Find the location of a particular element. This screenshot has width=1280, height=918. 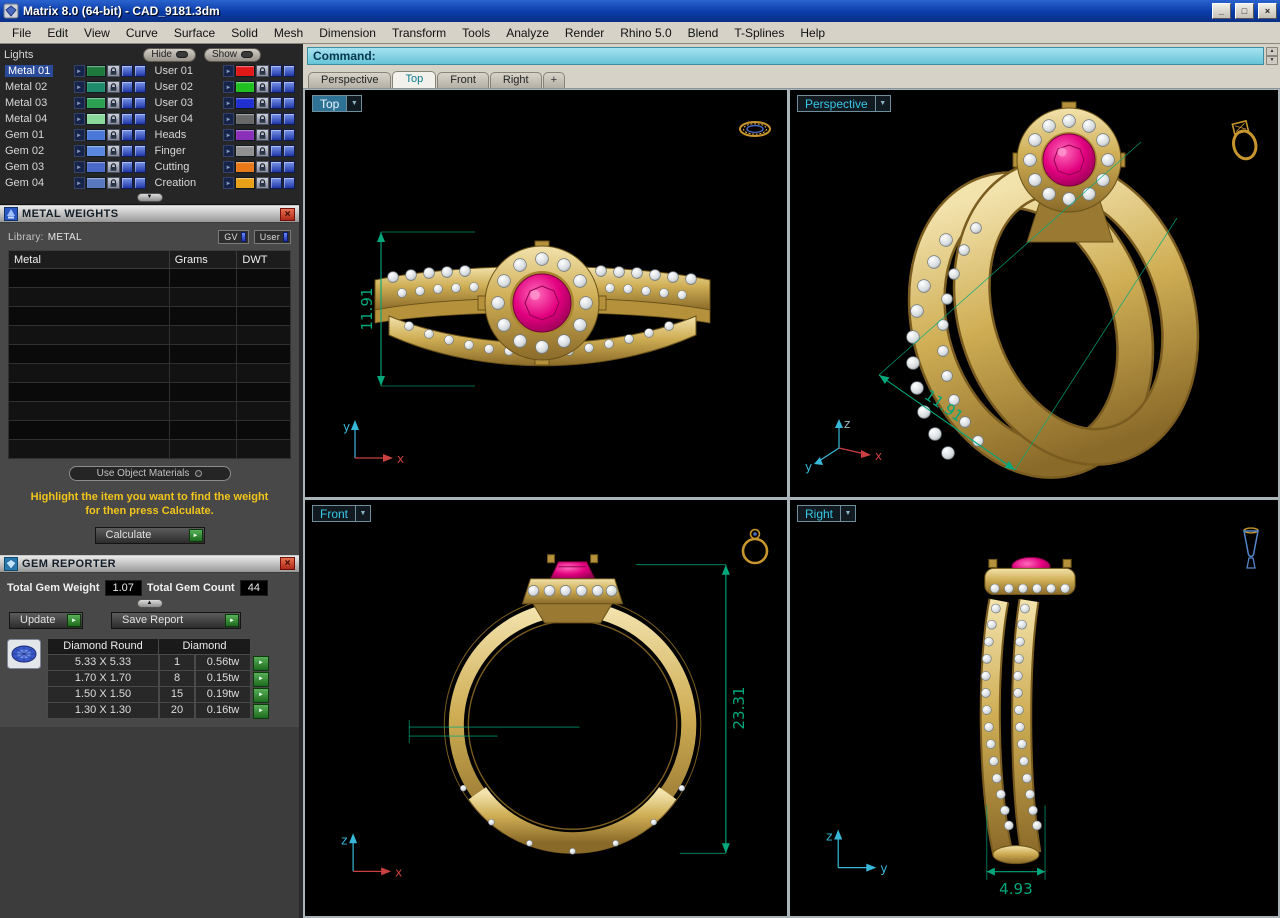

scroll-up-icon: ▲ is located at coordinates (1272, 51).